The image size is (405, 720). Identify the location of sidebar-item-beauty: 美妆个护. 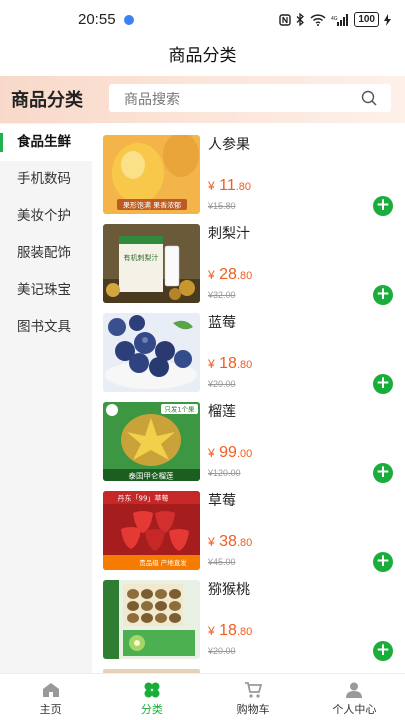
(46, 216).